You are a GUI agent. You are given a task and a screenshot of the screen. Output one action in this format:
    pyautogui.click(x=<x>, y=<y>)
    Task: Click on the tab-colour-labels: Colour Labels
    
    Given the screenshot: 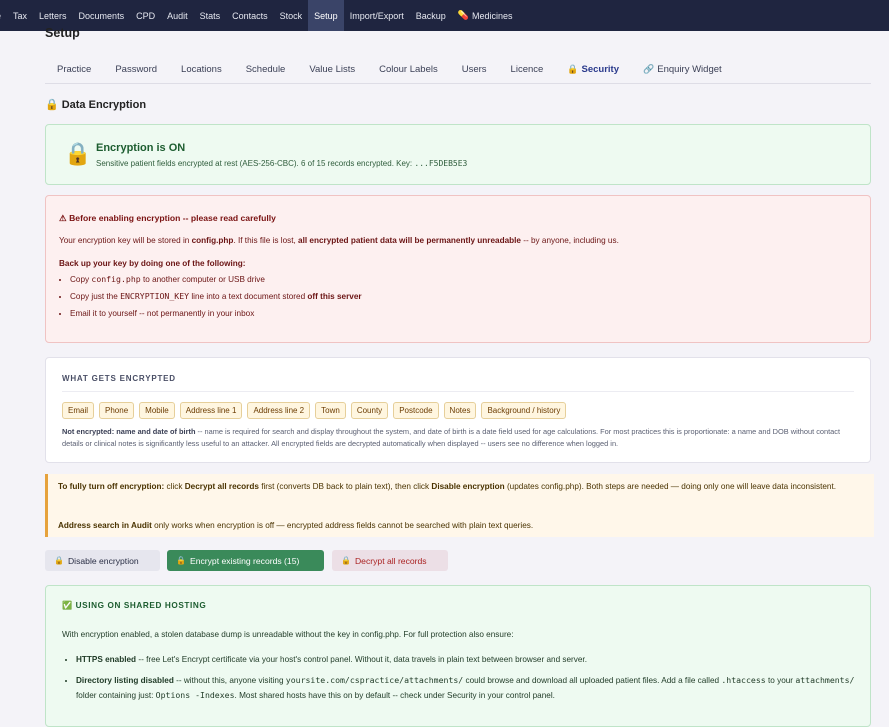 What is the action you would take?
    pyautogui.click(x=408, y=69)
    